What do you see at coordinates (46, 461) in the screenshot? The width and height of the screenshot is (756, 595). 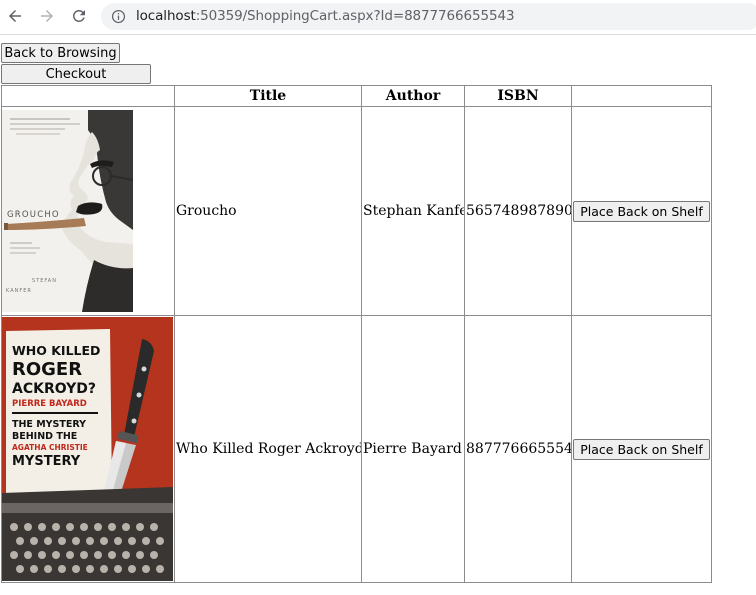 I see `cover-sub4: MYSTERY` at bounding box center [46, 461].